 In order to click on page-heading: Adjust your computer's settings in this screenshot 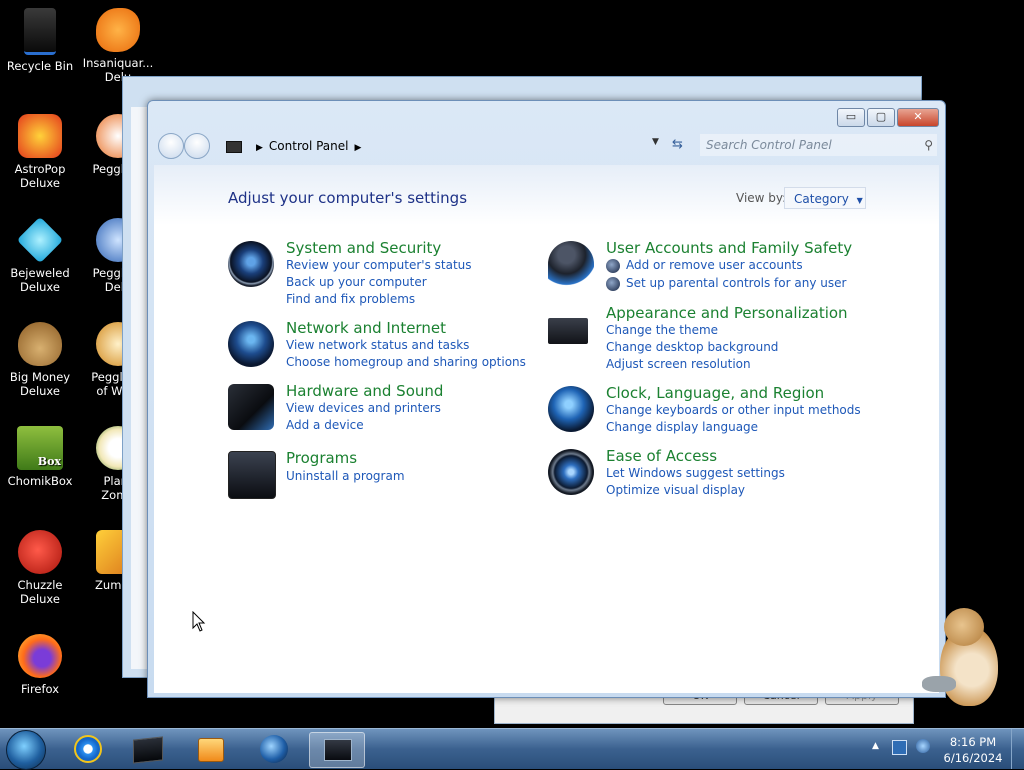, I will do `click(348, 198)`.